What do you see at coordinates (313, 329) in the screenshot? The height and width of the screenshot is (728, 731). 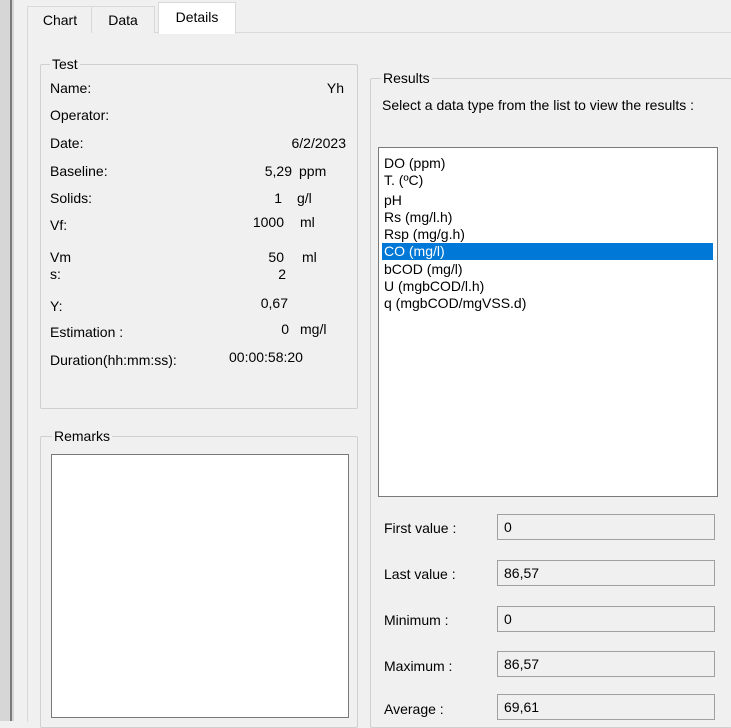 I see `estimation-unit: mg/l` at bounding box center [313, 329].